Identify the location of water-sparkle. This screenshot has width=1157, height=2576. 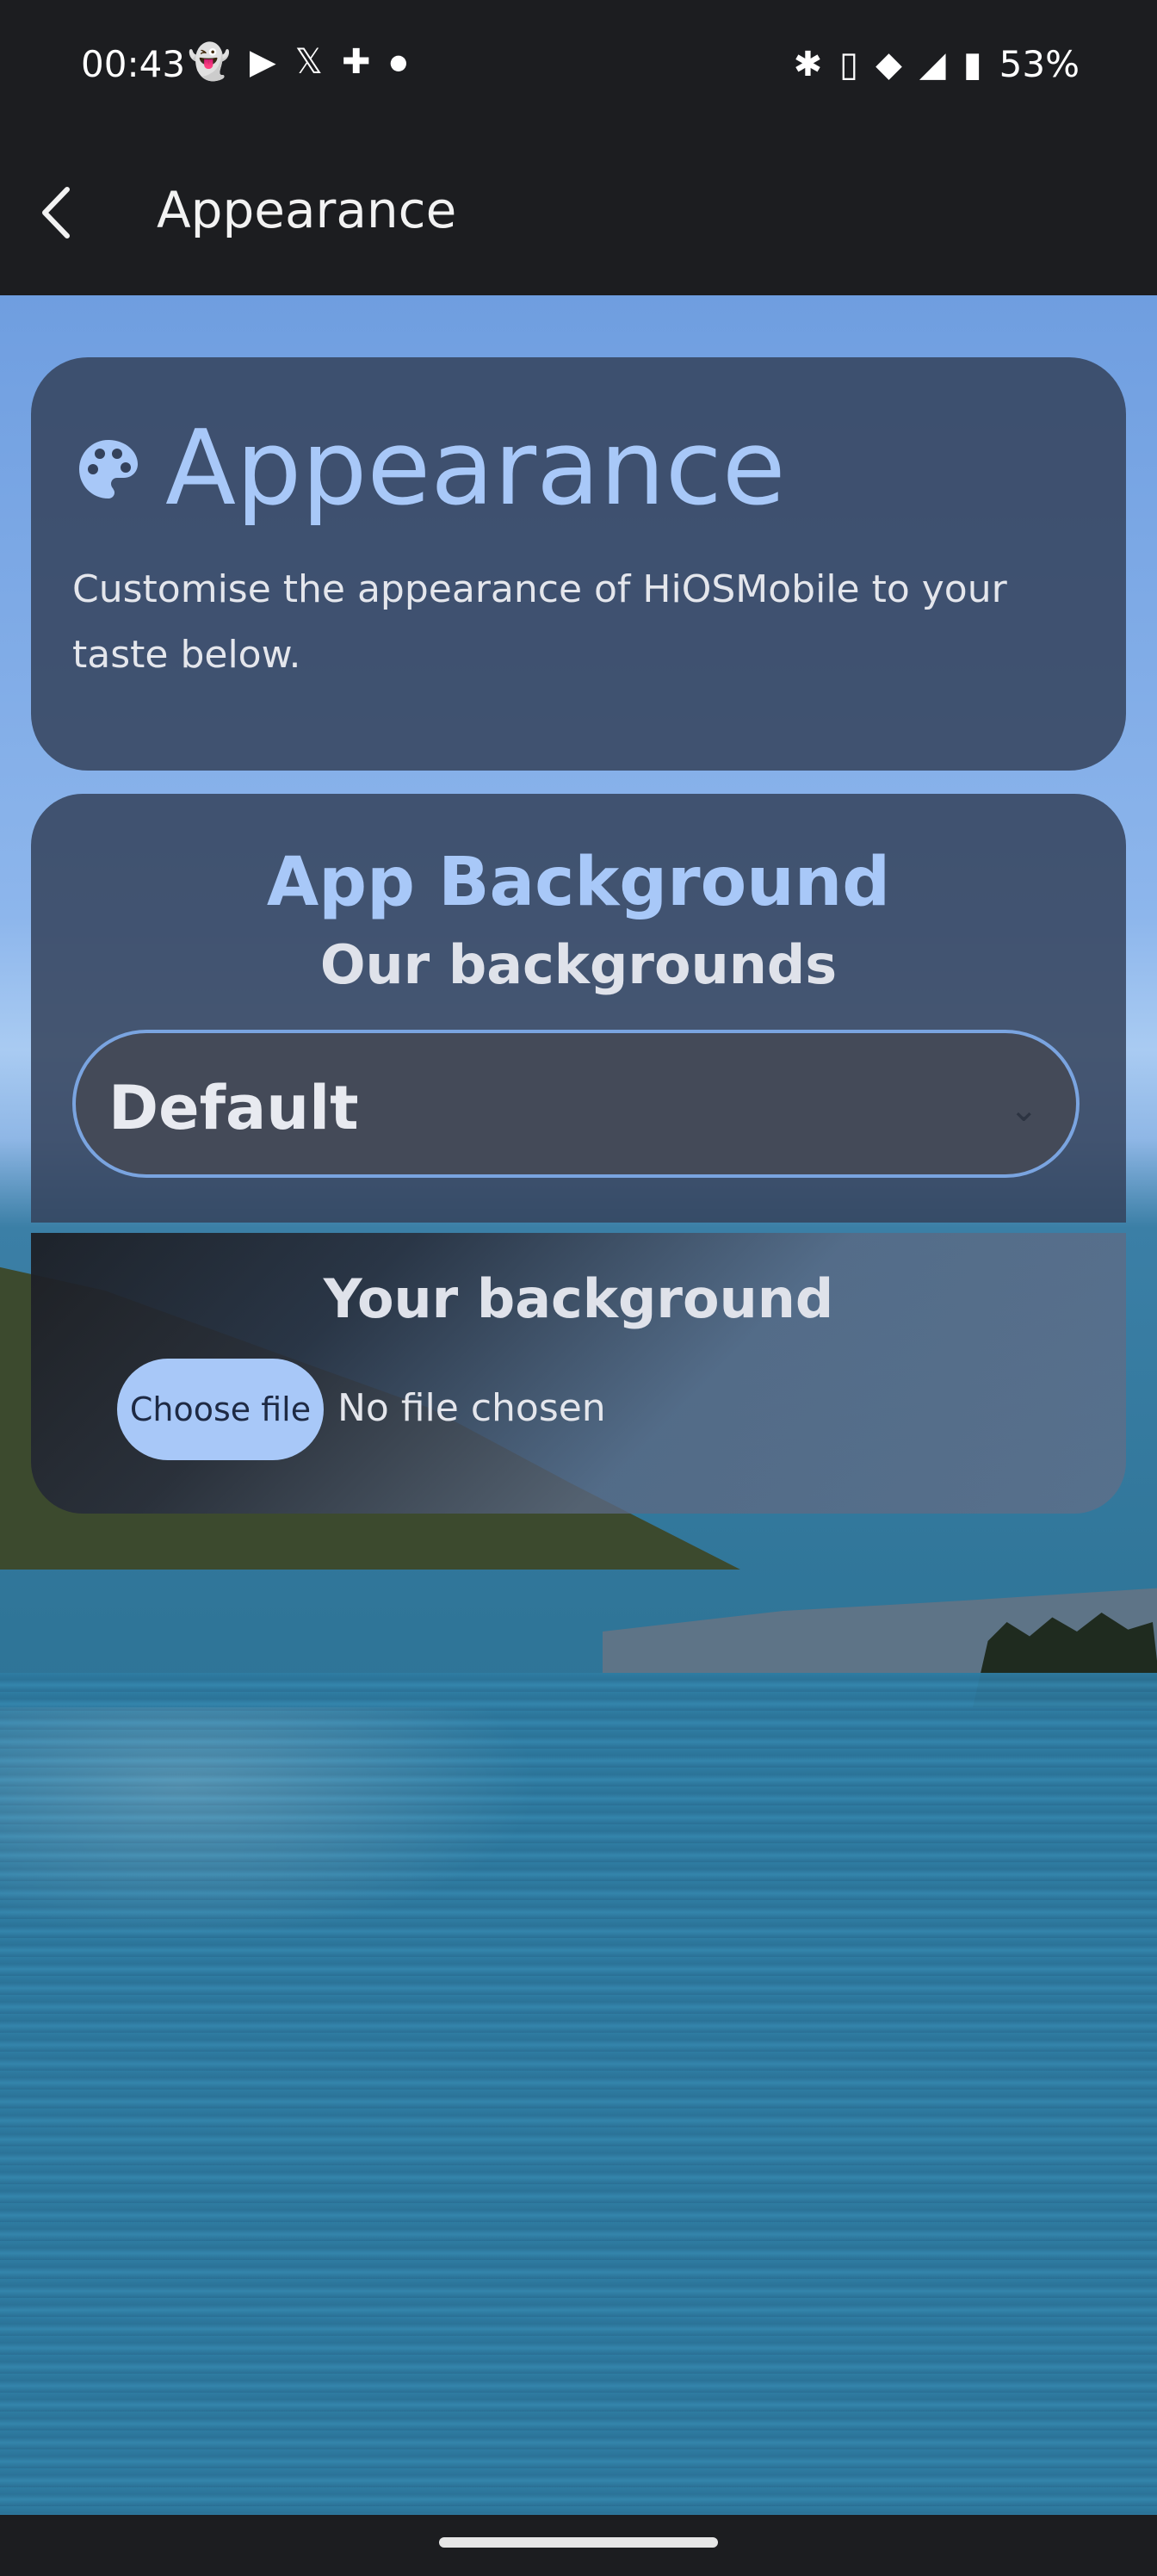
(301, 1836).